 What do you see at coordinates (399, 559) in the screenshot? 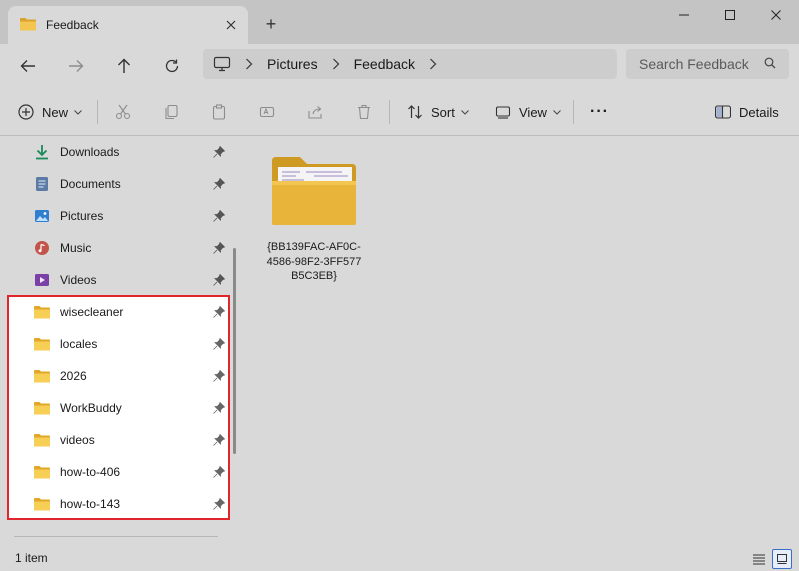
I see `status-bar: 1 item` at bounding box center [399, 559].